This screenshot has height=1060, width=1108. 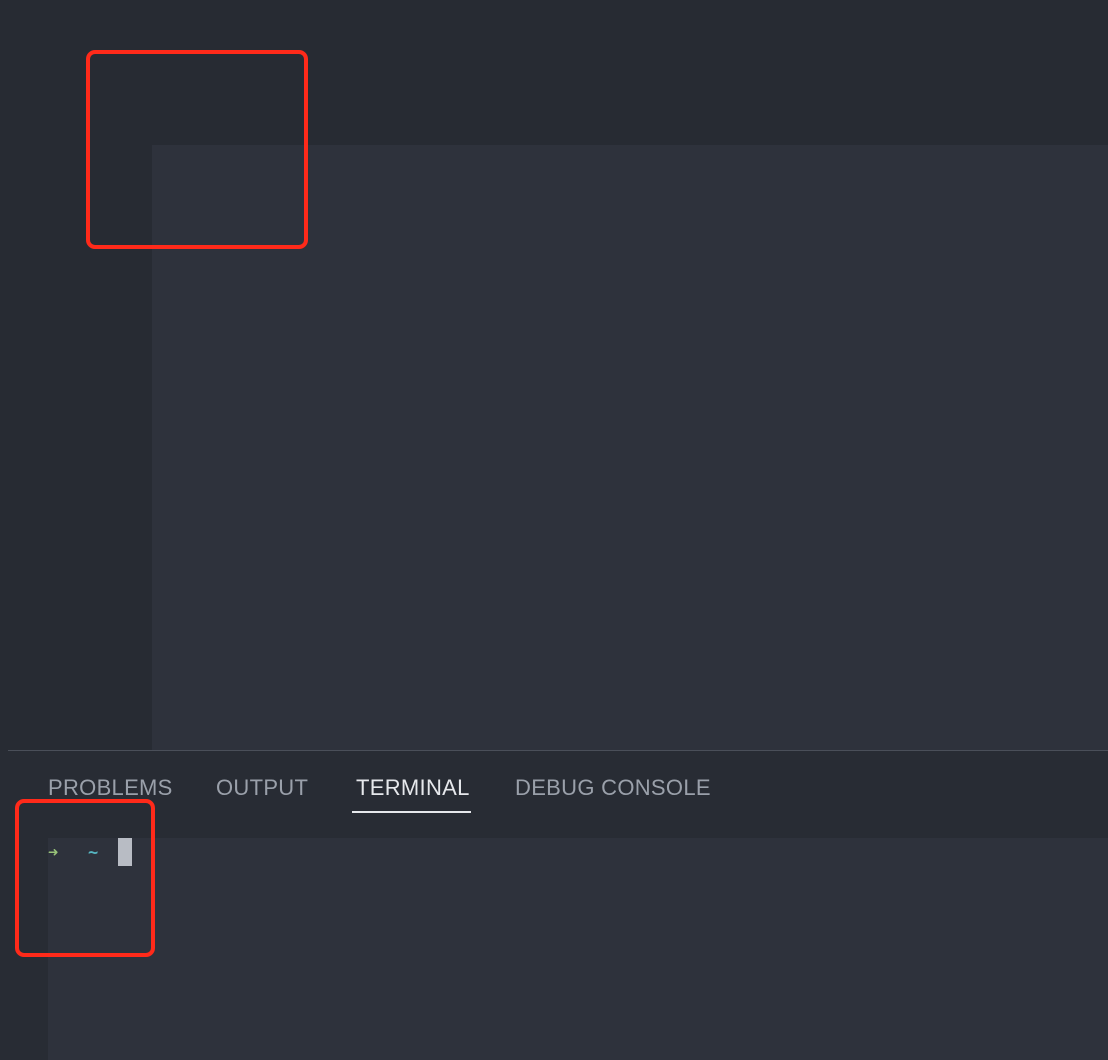 What do you see at coordinates (85, 878) in the screenshot?
I see `highlight-box-terminal` at bounding box center [85, 878].